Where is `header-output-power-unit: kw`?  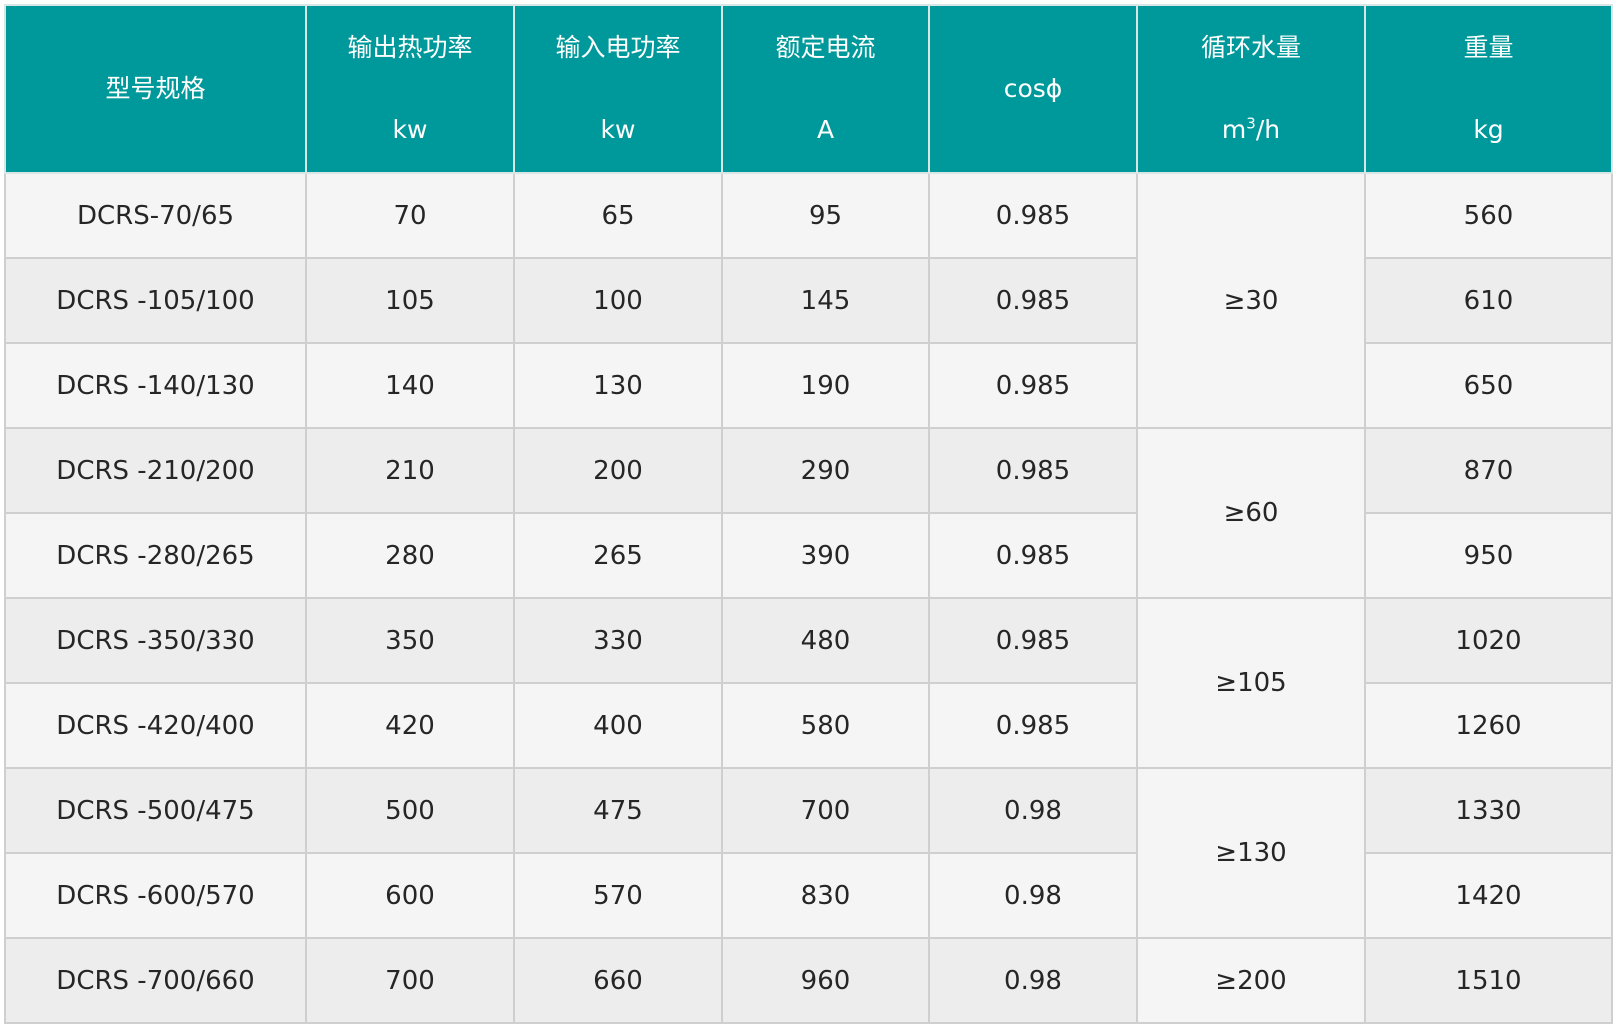
header-output-power-unit: kw is located at coordinates (410, 129).